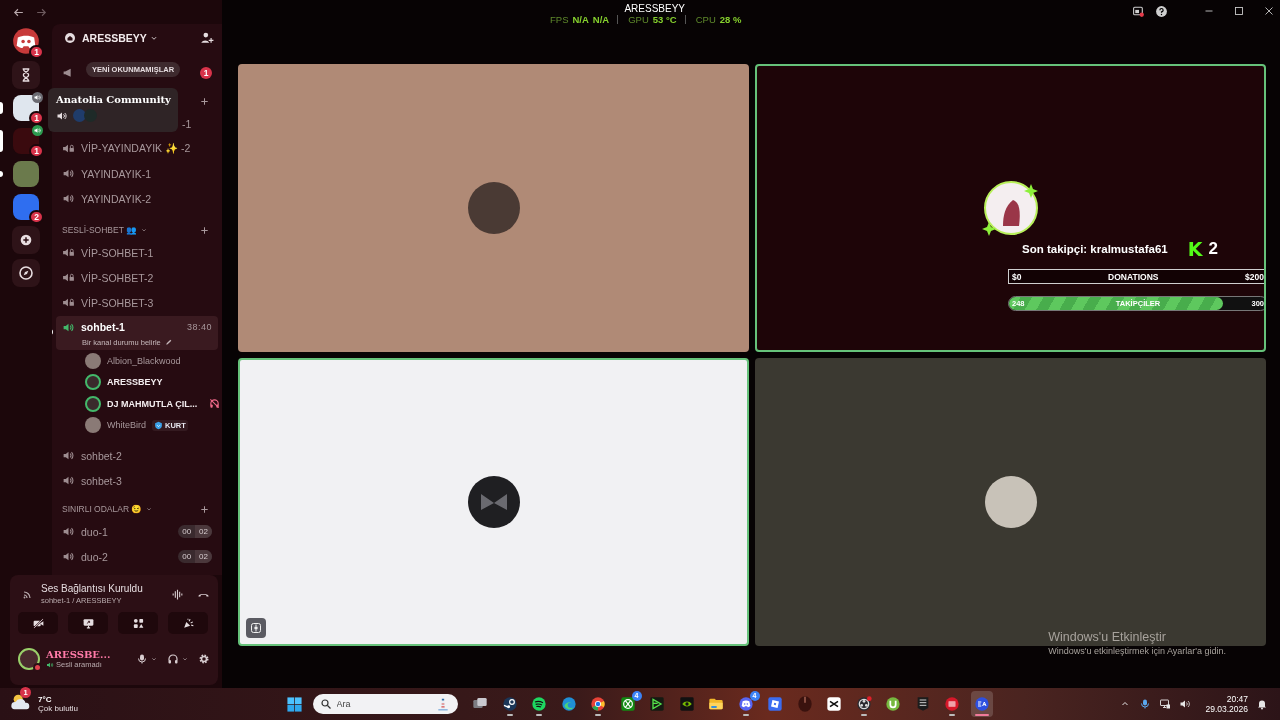 This screenshot has height=720, width=1280. I want to click on tooltip-title: Anatolia Community, so click(113, 99).